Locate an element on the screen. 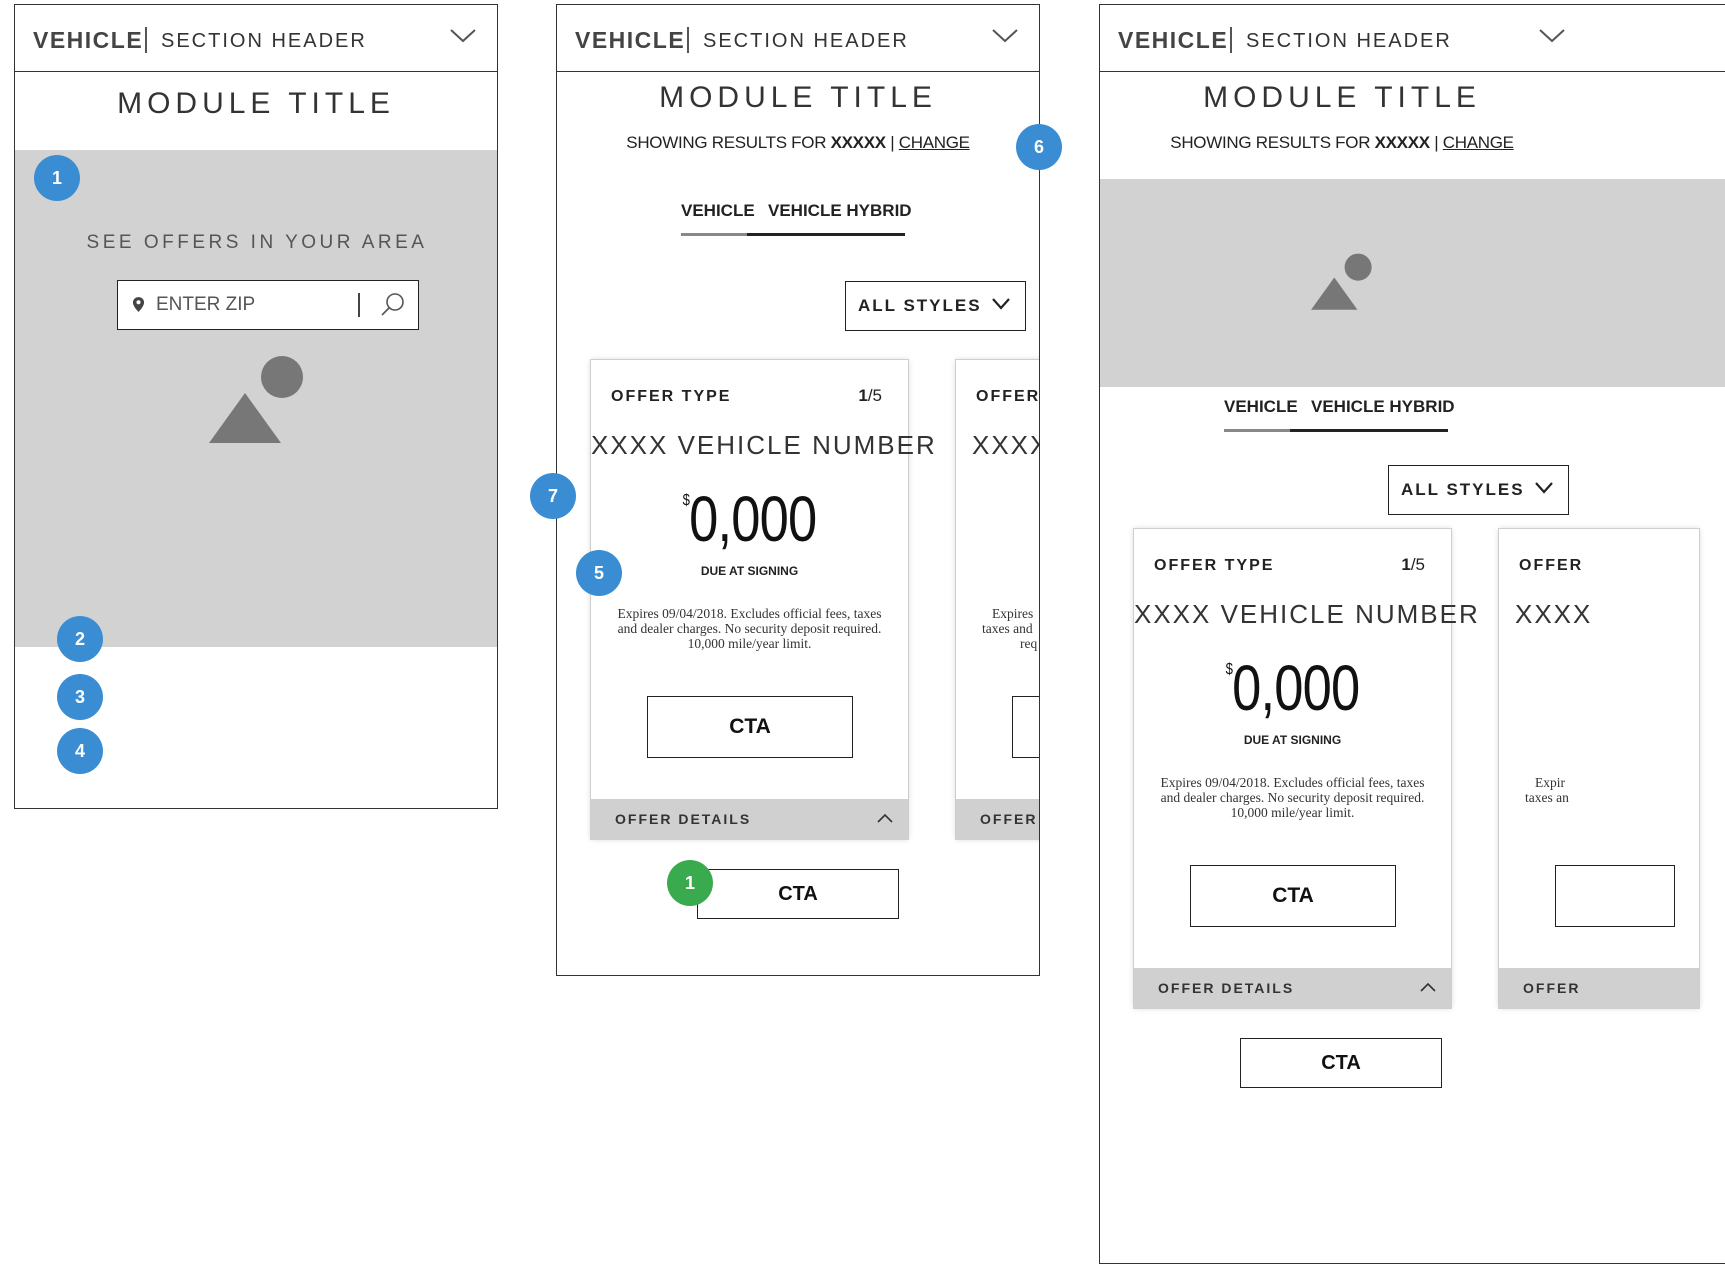  offer-disclaimer-line: req is located at coordinates (1029, 643).